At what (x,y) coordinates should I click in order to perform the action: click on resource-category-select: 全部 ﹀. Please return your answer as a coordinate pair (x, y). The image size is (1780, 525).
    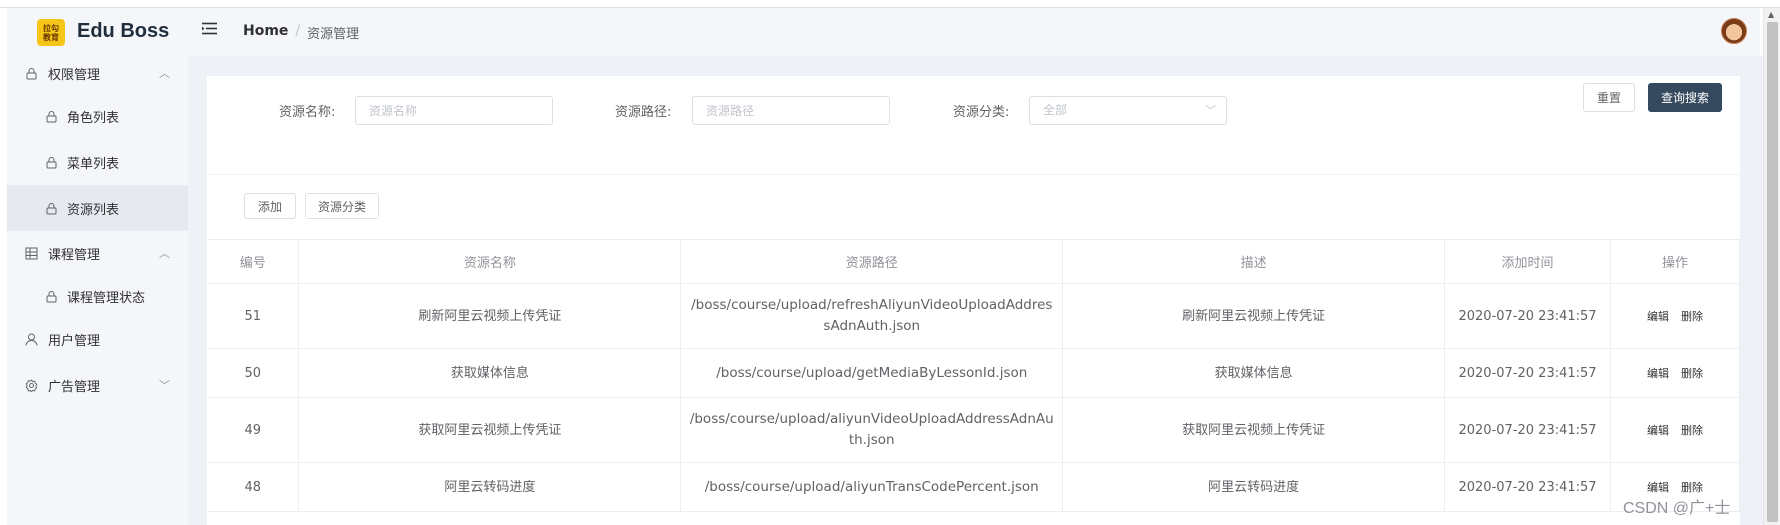
    Looking at the image, I should click on (1128, 110).